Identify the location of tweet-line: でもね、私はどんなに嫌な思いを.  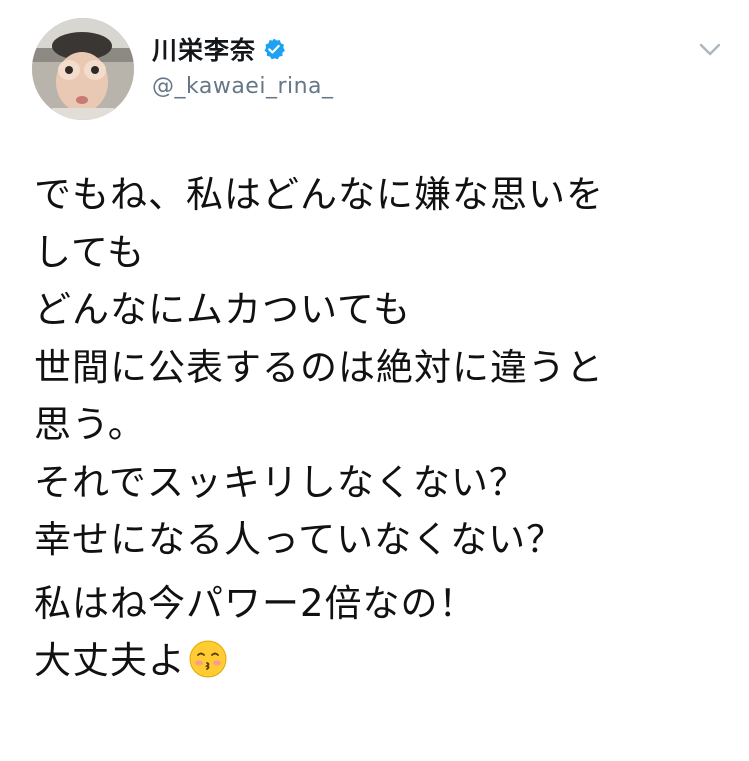
(319, 194).